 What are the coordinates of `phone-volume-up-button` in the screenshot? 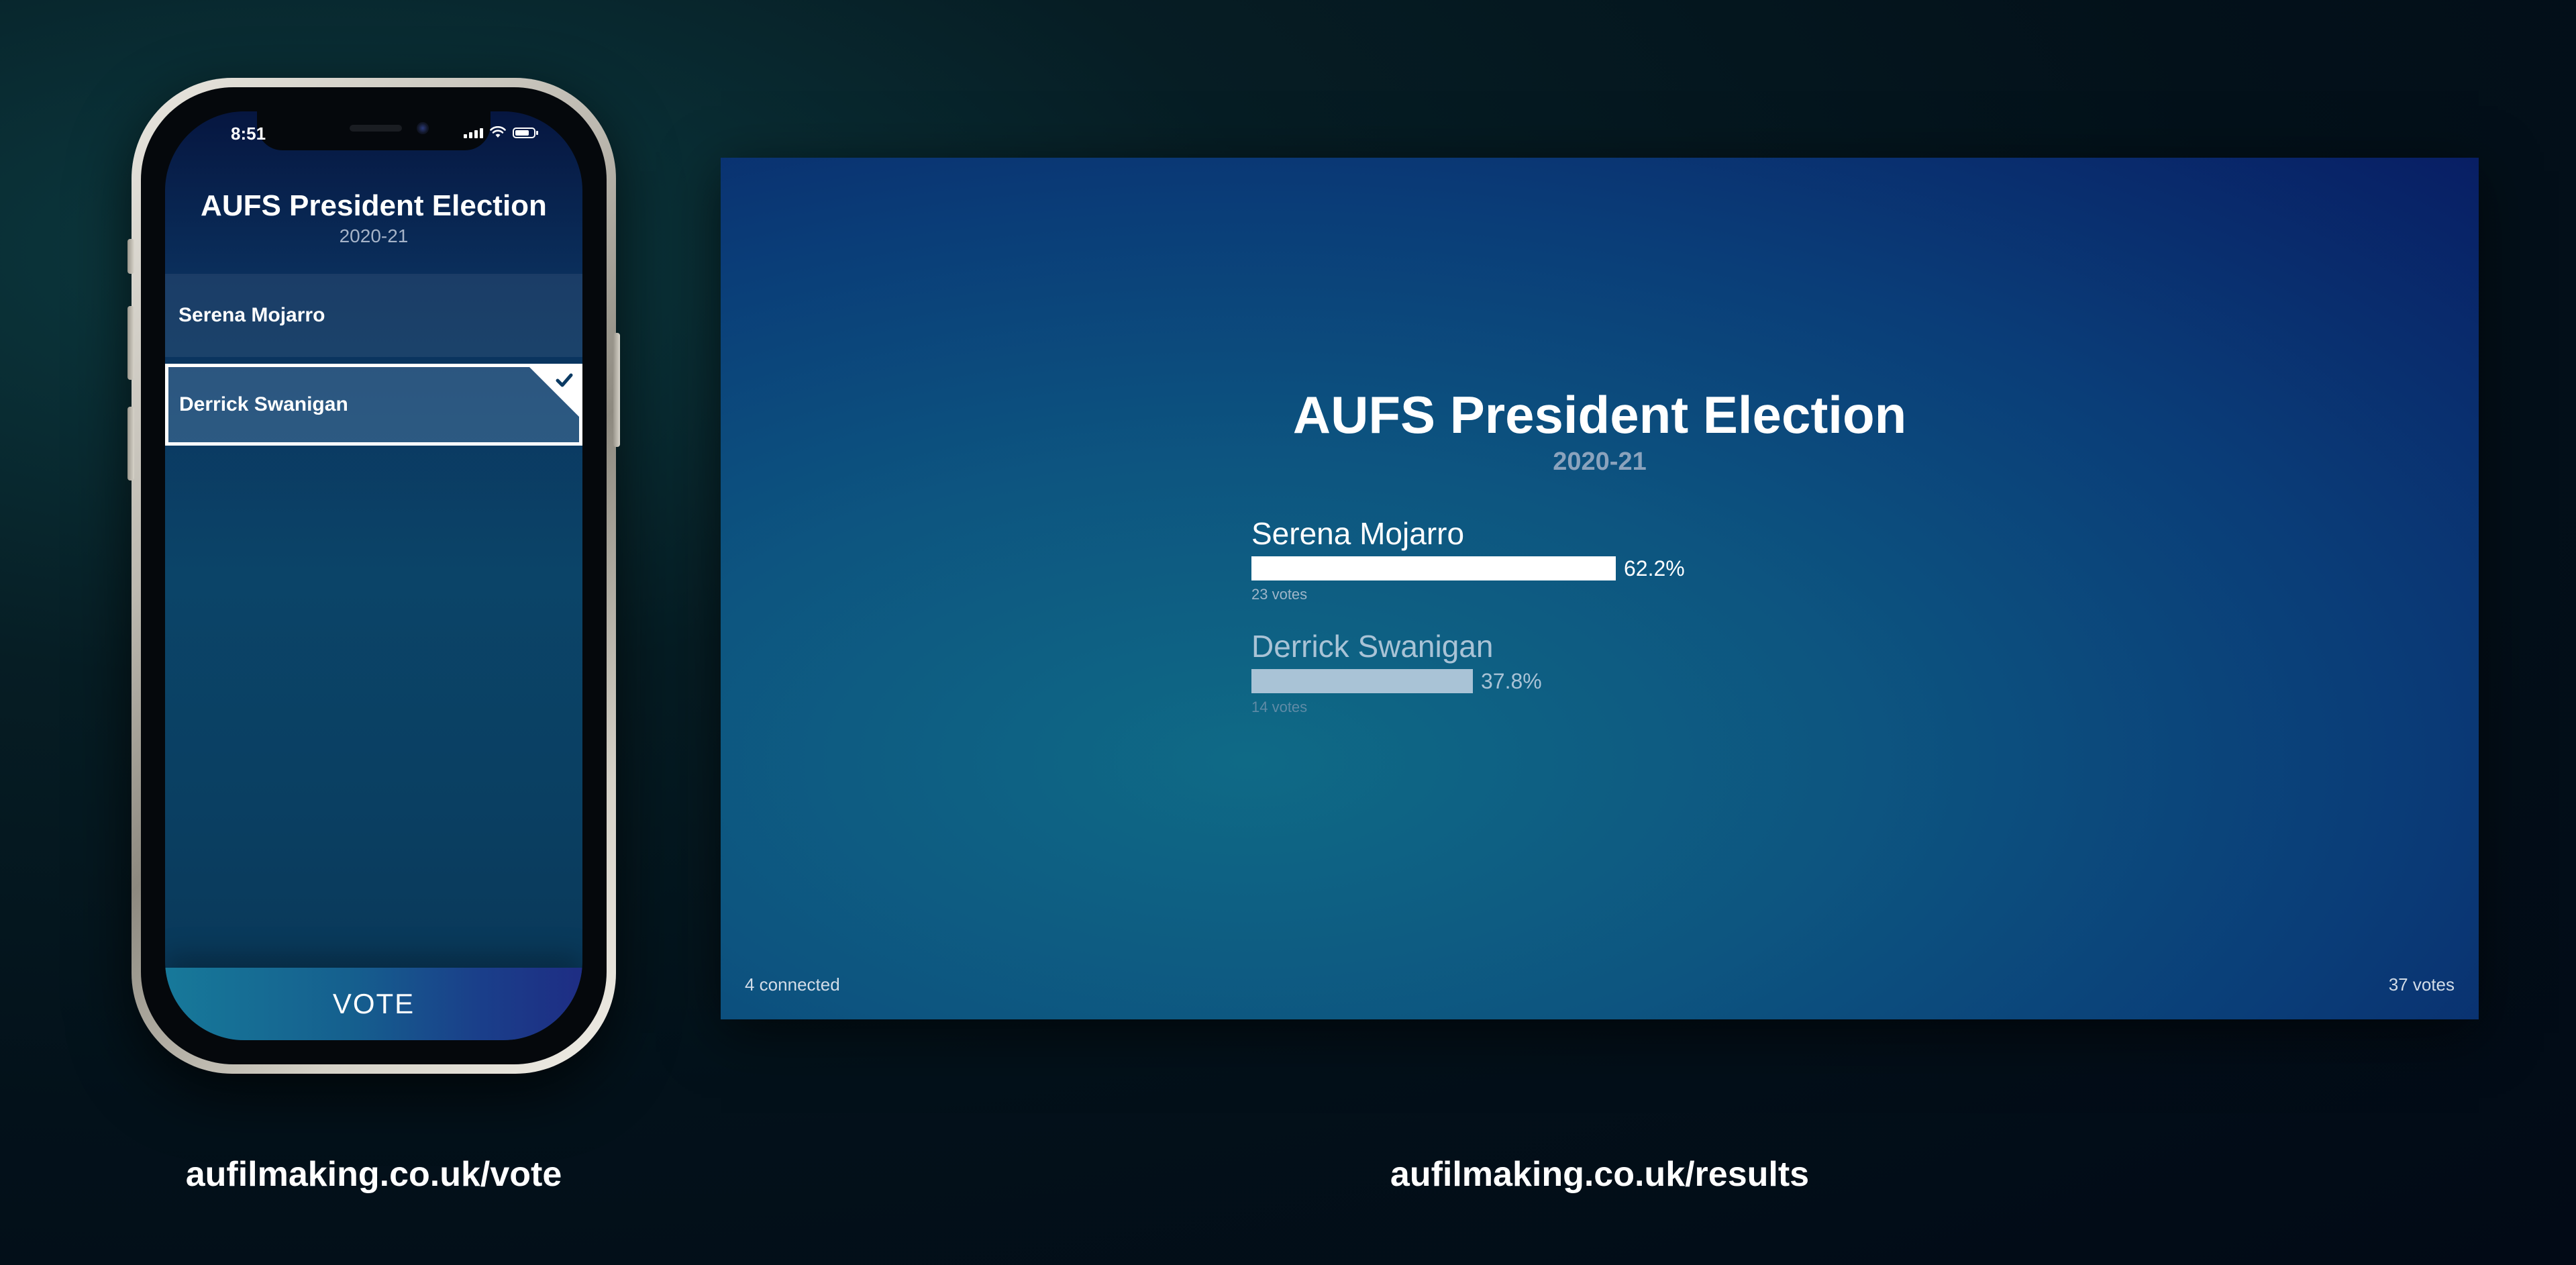 It's located at (130, 343).